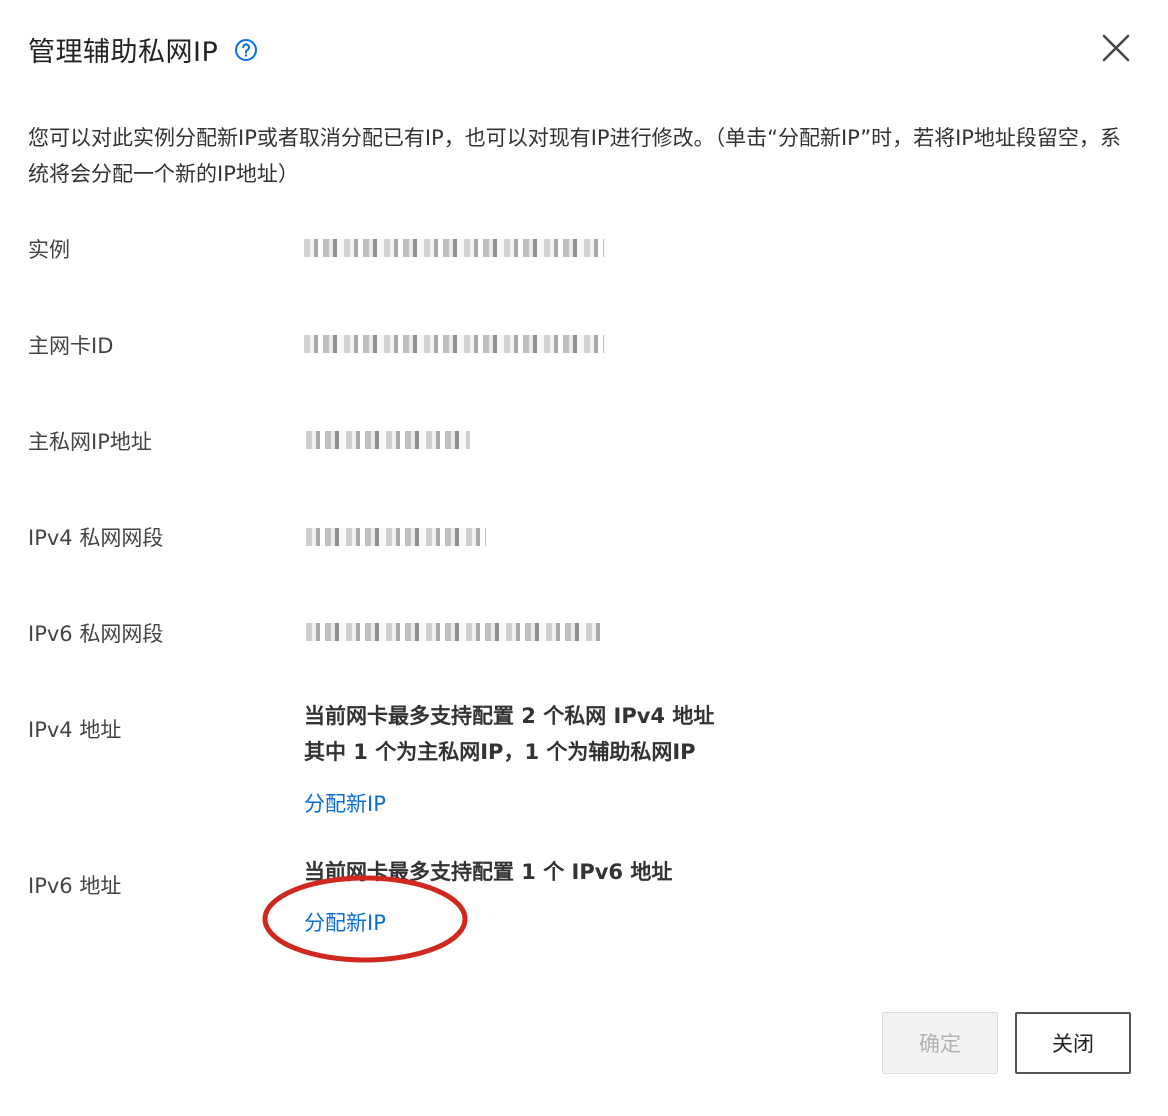 The width and height of the screenshot is (1168, 1116). I want to click on dialog-title: 管理辅助私网IP, so click(143, 49).